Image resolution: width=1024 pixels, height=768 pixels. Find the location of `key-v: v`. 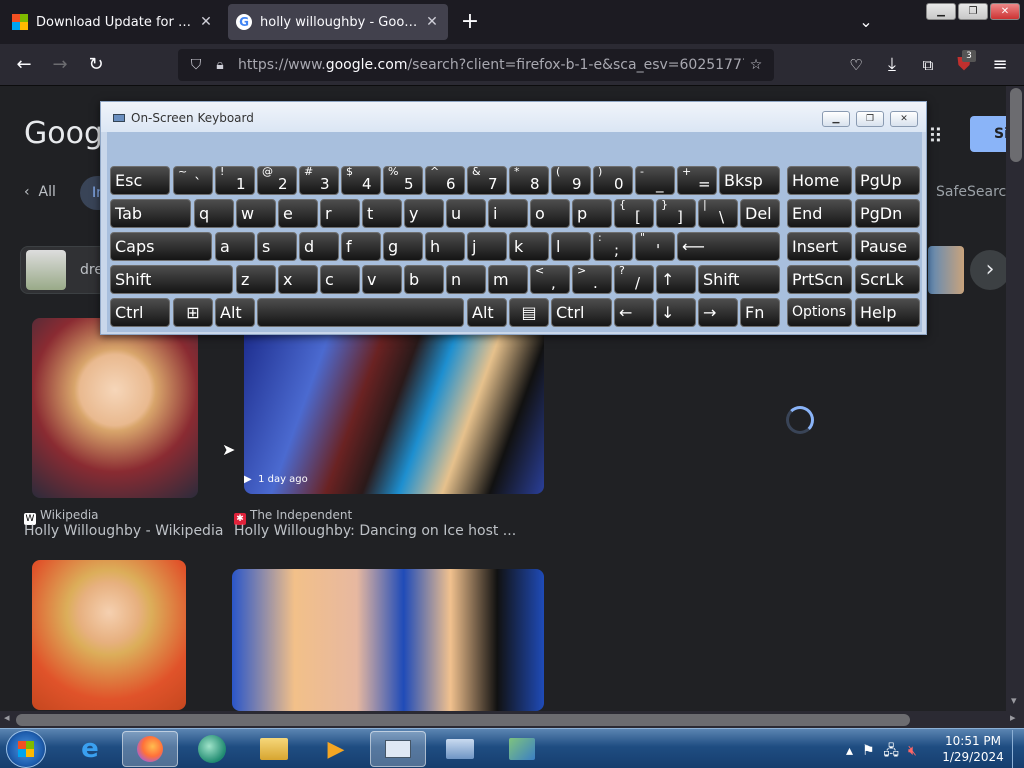

key-v: v is located at coordinates (382, 279).